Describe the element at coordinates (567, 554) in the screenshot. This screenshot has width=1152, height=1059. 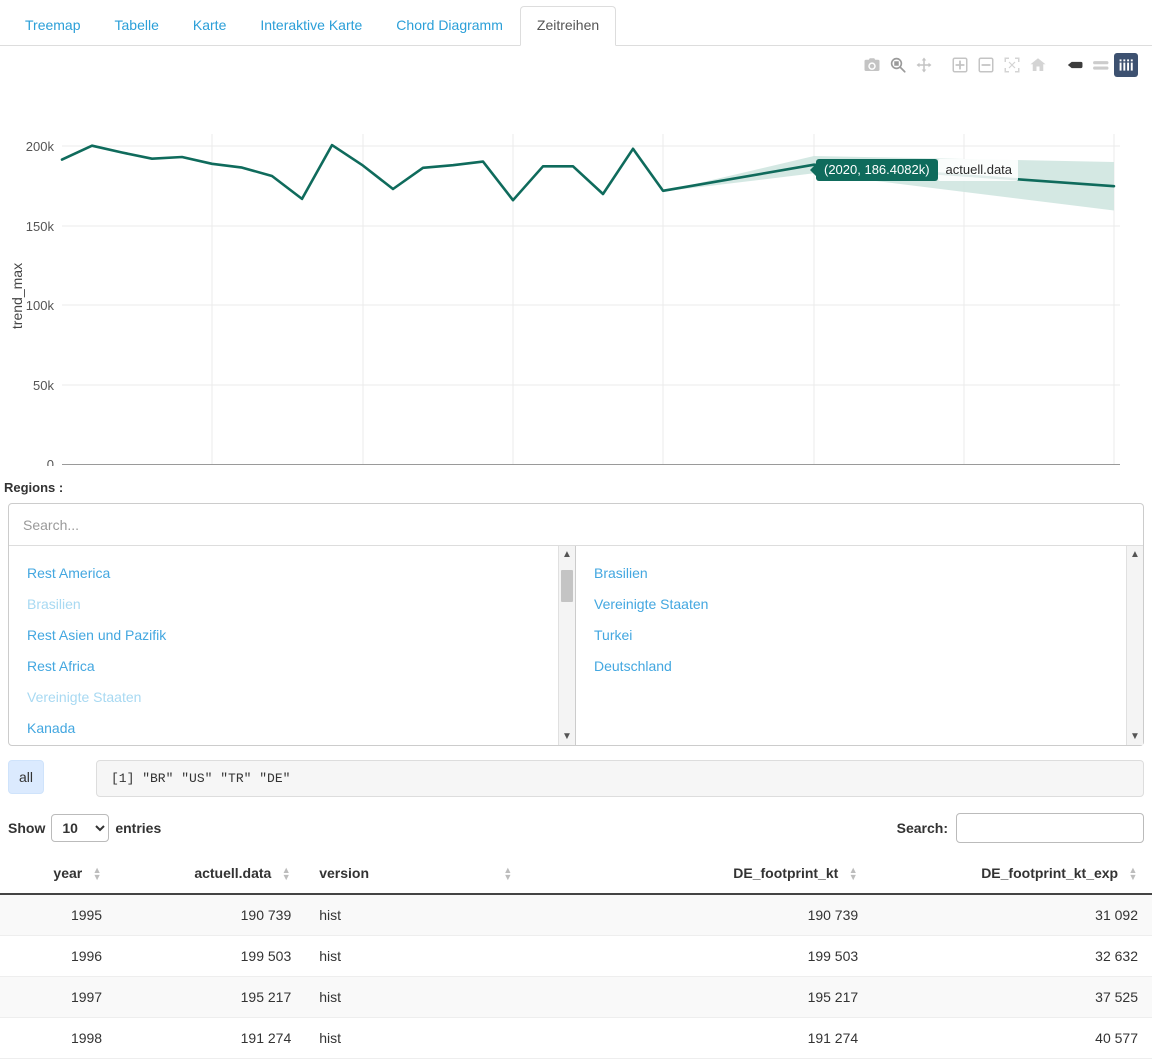
I see `scroll-up-arrow-icon: ▲` at that location.